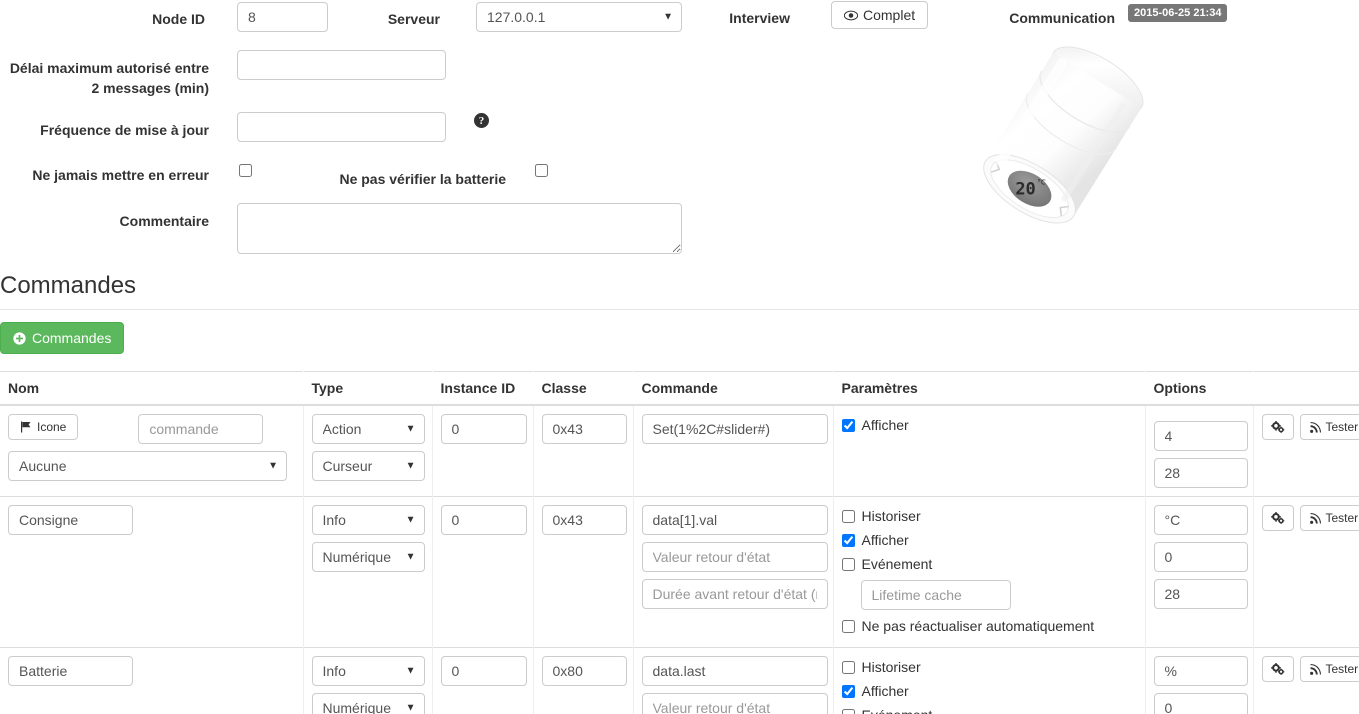 This screenshot has height=714, width=1359. Describe the element at coordinates (368, 466) in the screenshot. I see `subtype-select: Curseur` at that location.